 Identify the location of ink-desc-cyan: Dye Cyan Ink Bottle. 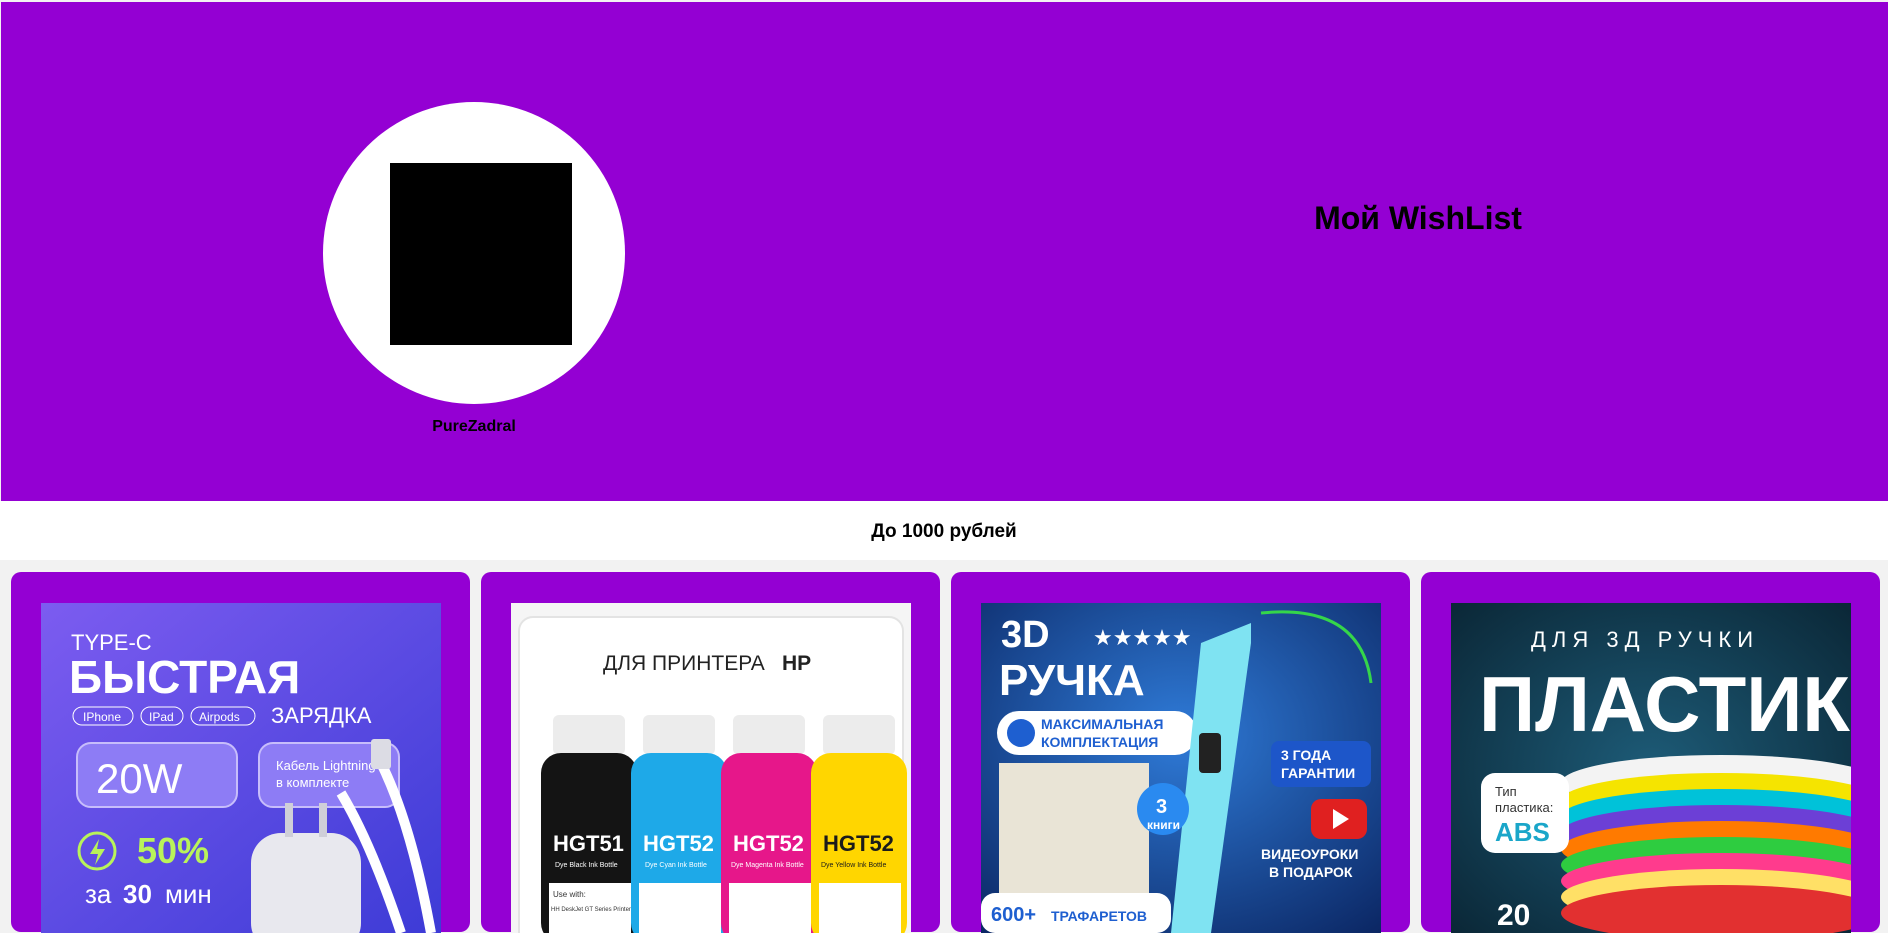
(676, 865).